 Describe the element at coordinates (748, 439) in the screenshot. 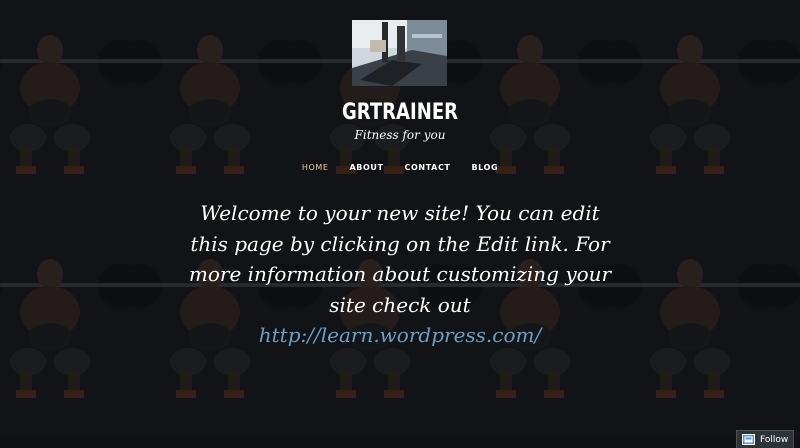

I see `follow-icon` at that location.